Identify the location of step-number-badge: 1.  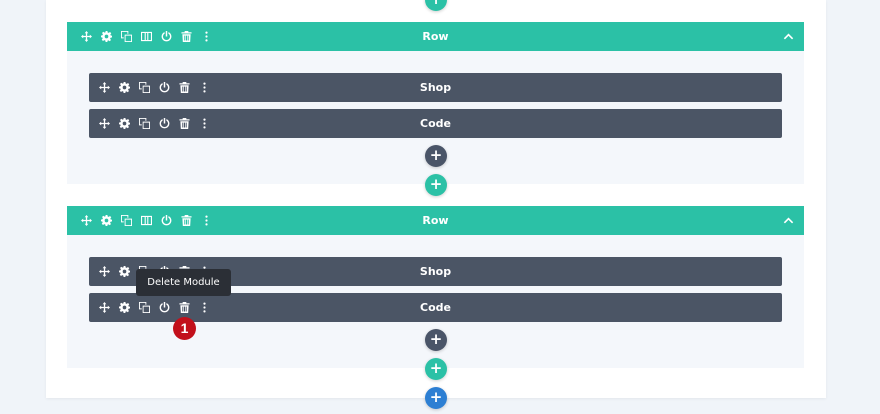
(184, 328).